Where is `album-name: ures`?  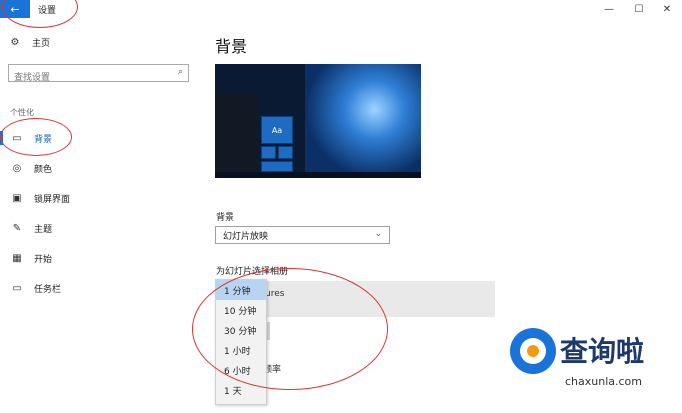
album-name: ures is located at coordinates (275, 294).